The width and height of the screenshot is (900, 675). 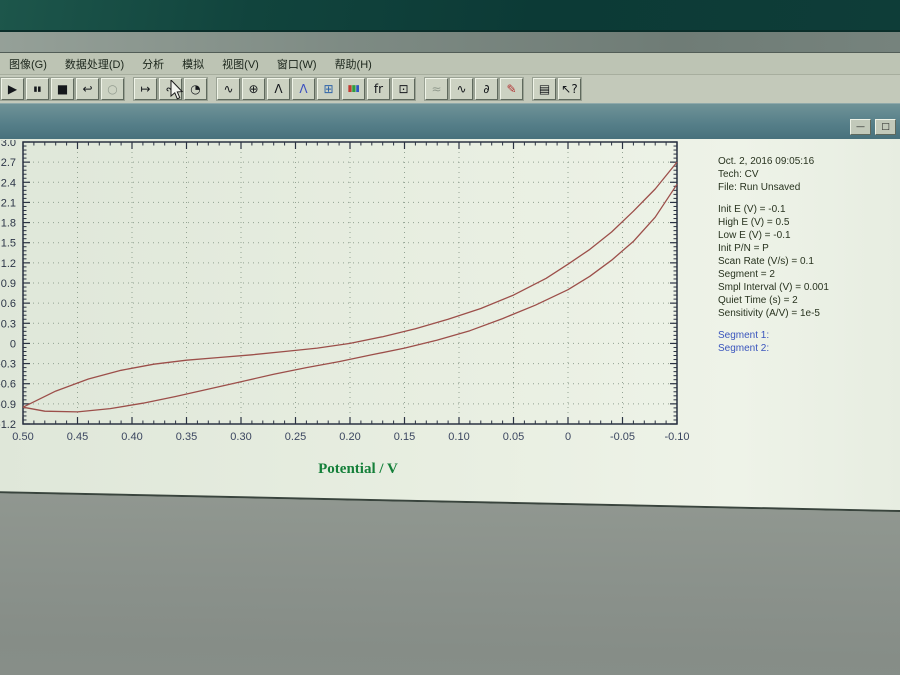 I want to click on minimize-button: —, so click(x=860, y=127).